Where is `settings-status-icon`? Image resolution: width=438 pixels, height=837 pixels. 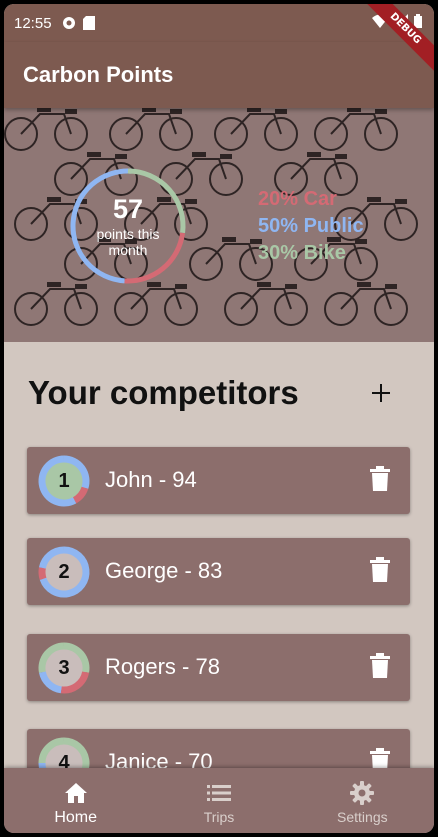
settings-status-icon is located at coordinates (69, 23).